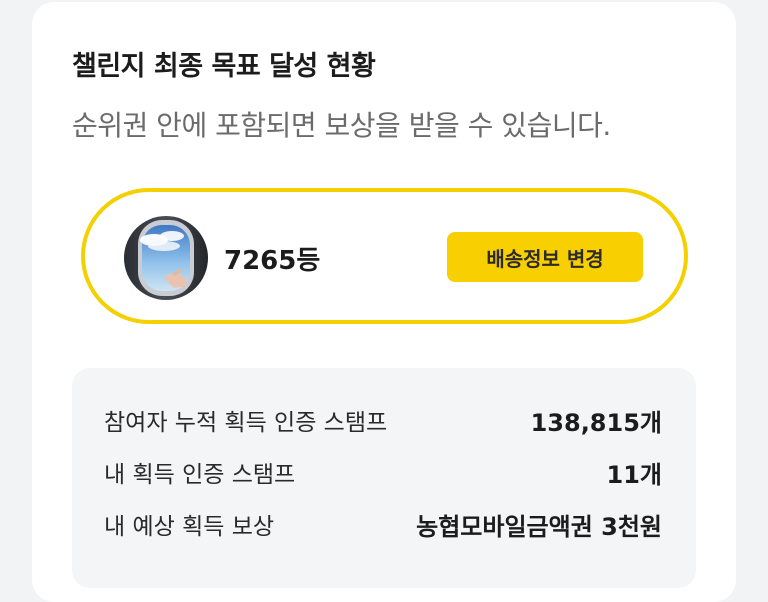  What do you see at coordinates (246, 423) in the screenshot?
I see `stat-label-total-stamps: 참여자 누적 획득 인증 스탬프` at bounding box center [246, 423].